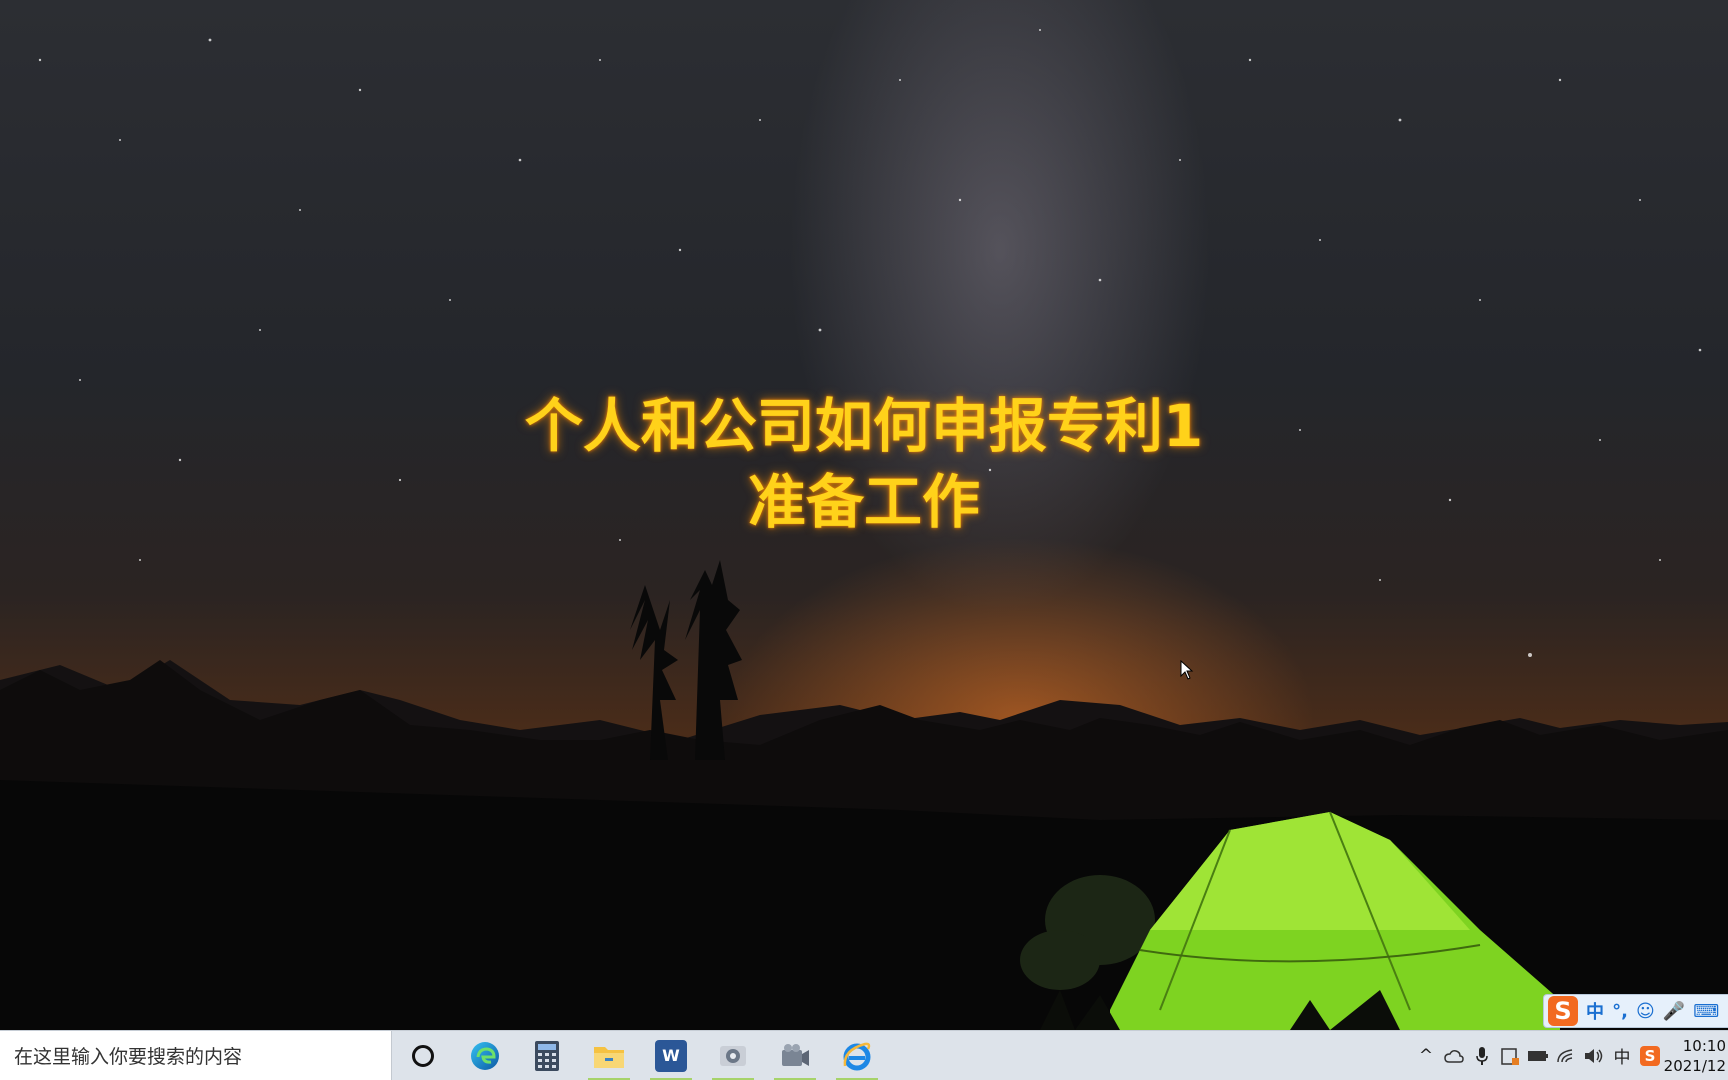  Describe the element at coordinates (1650, 1055) in the screenshot. I see `sogou-tray-icon: S` at that location.